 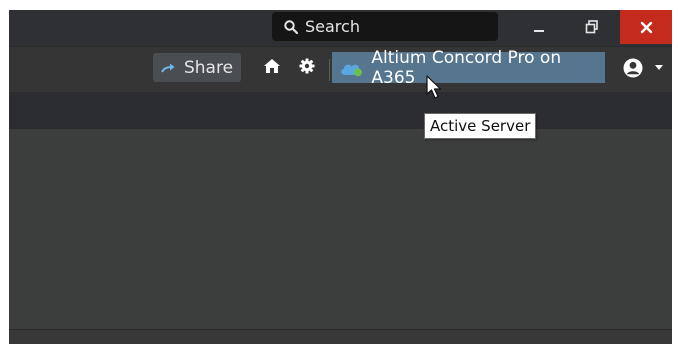 I want to click on toolbar: Share Altium Concord Pro on A365, so click(x=340, y=69).